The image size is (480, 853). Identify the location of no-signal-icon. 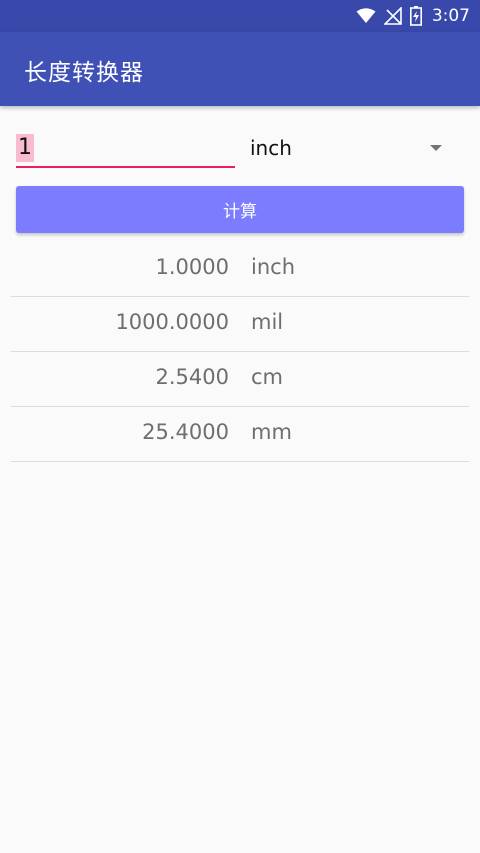
(392, 16).